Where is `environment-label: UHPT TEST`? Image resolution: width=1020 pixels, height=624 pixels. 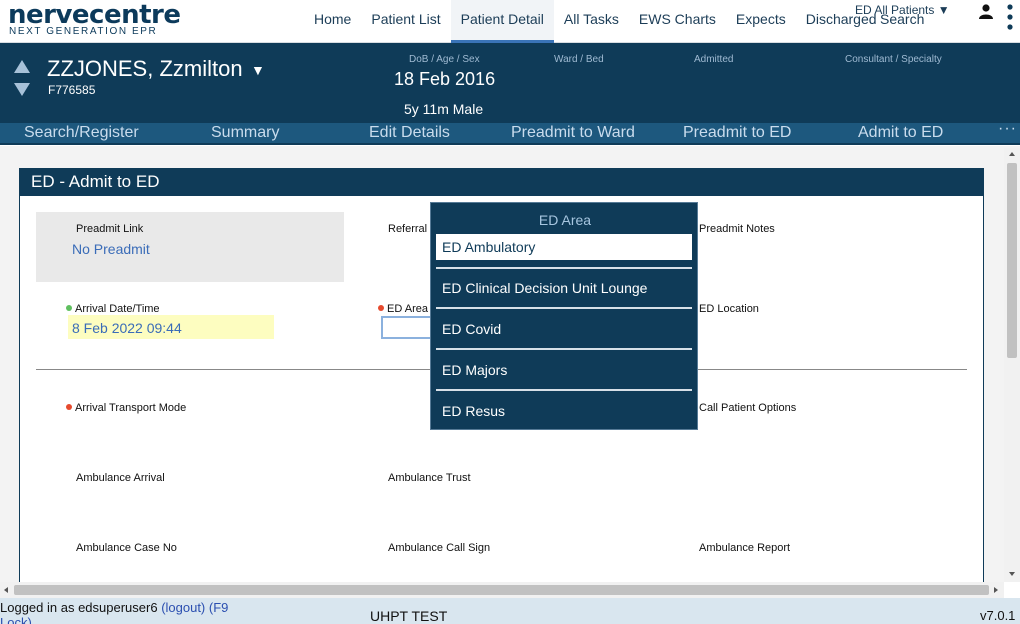
environment-label: UHPT TEST is located at coordinates (409, 616).